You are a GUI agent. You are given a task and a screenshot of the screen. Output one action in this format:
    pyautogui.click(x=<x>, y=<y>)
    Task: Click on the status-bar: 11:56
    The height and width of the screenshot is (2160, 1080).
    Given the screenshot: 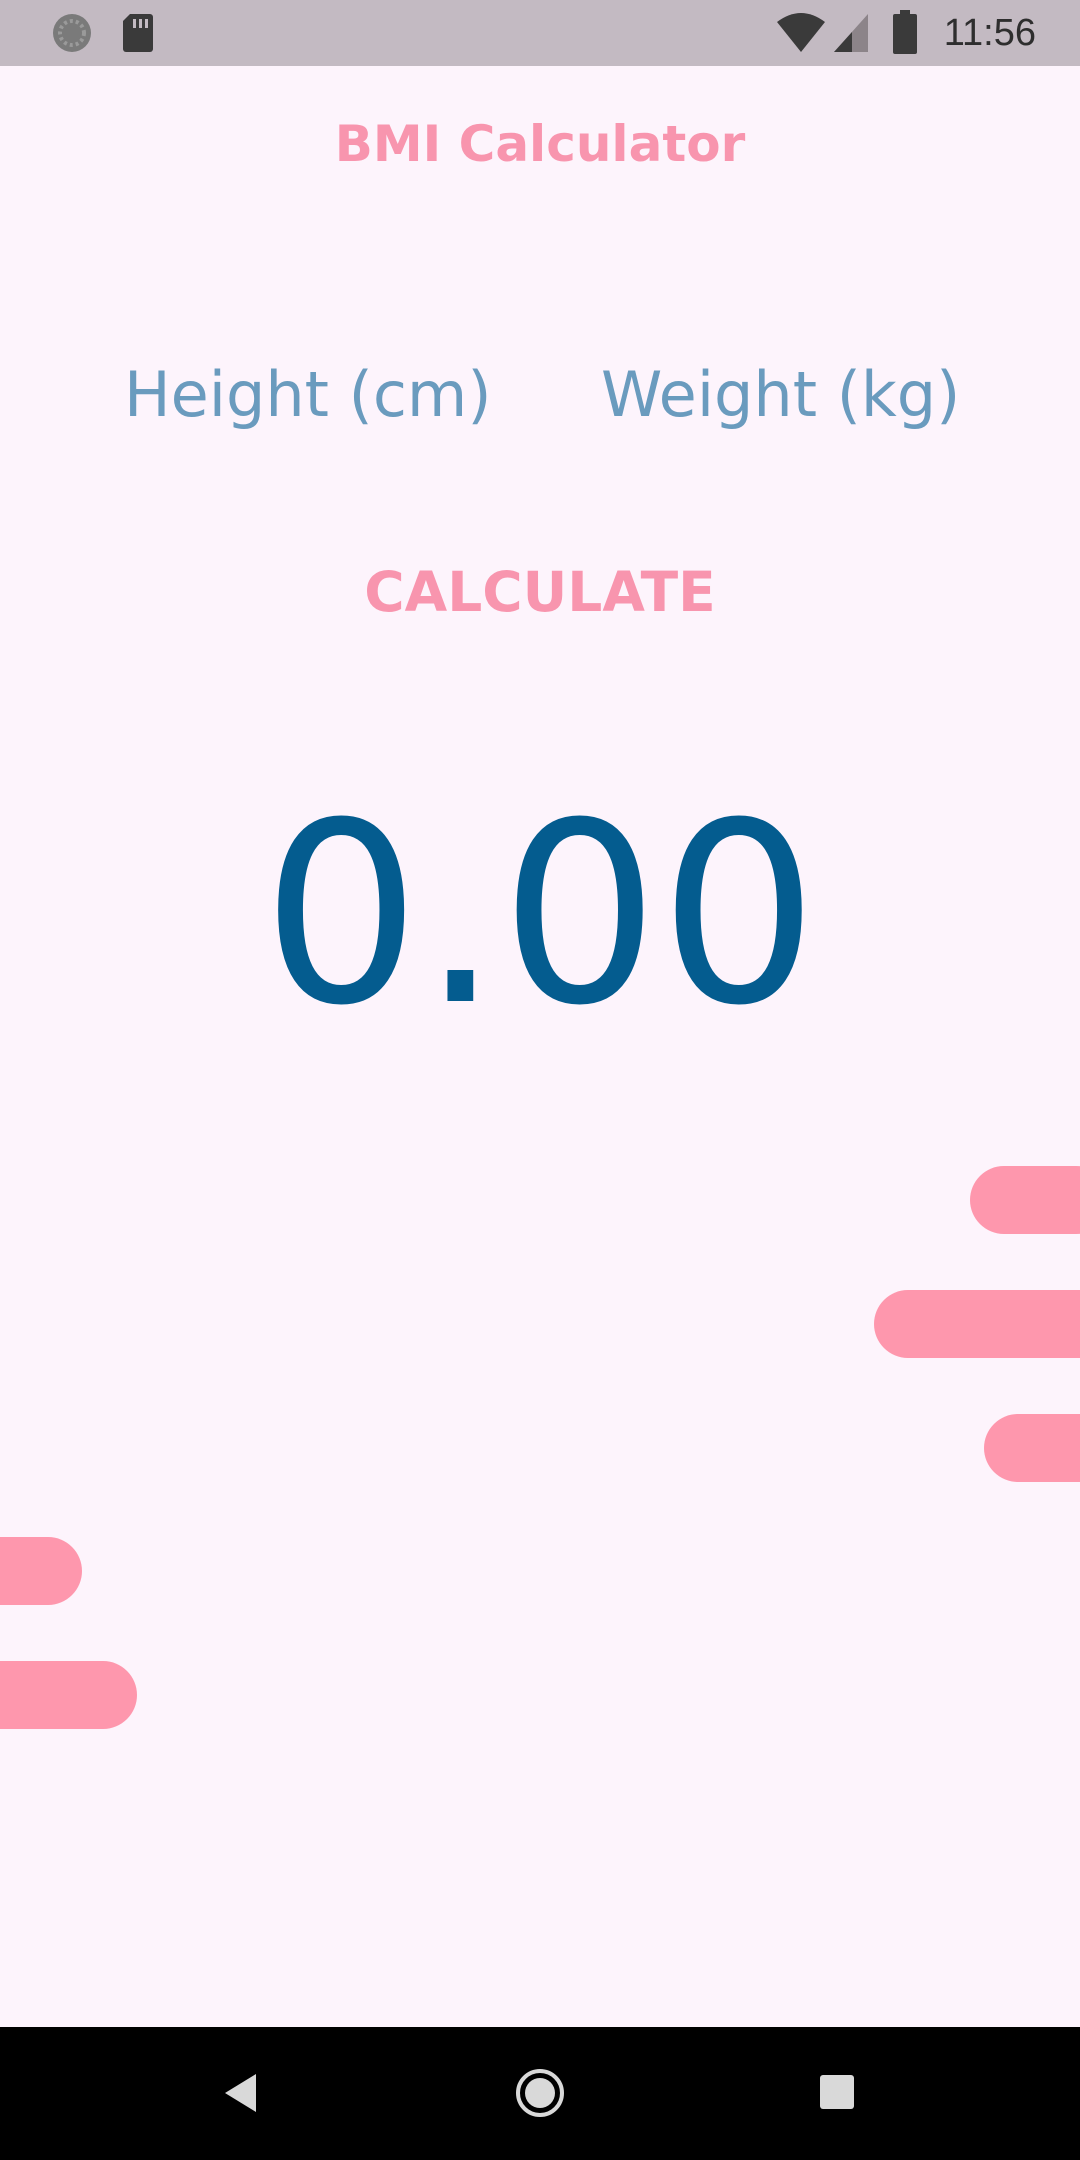 What is the action you would take?
    pyautogui.click(x=540, y=33)
    